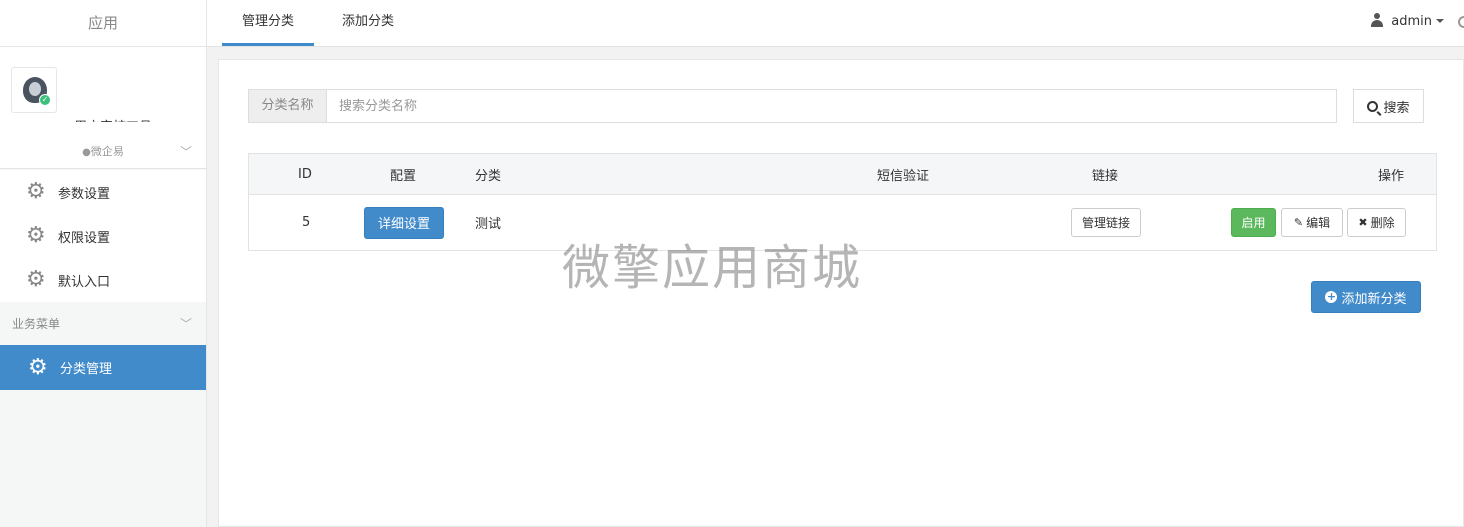 Image resolution: width=1464 pixels, height=527 pixels. Describe the element at coordinates (1461, 22) in the screenshot. I see `partial-icon` at that location.